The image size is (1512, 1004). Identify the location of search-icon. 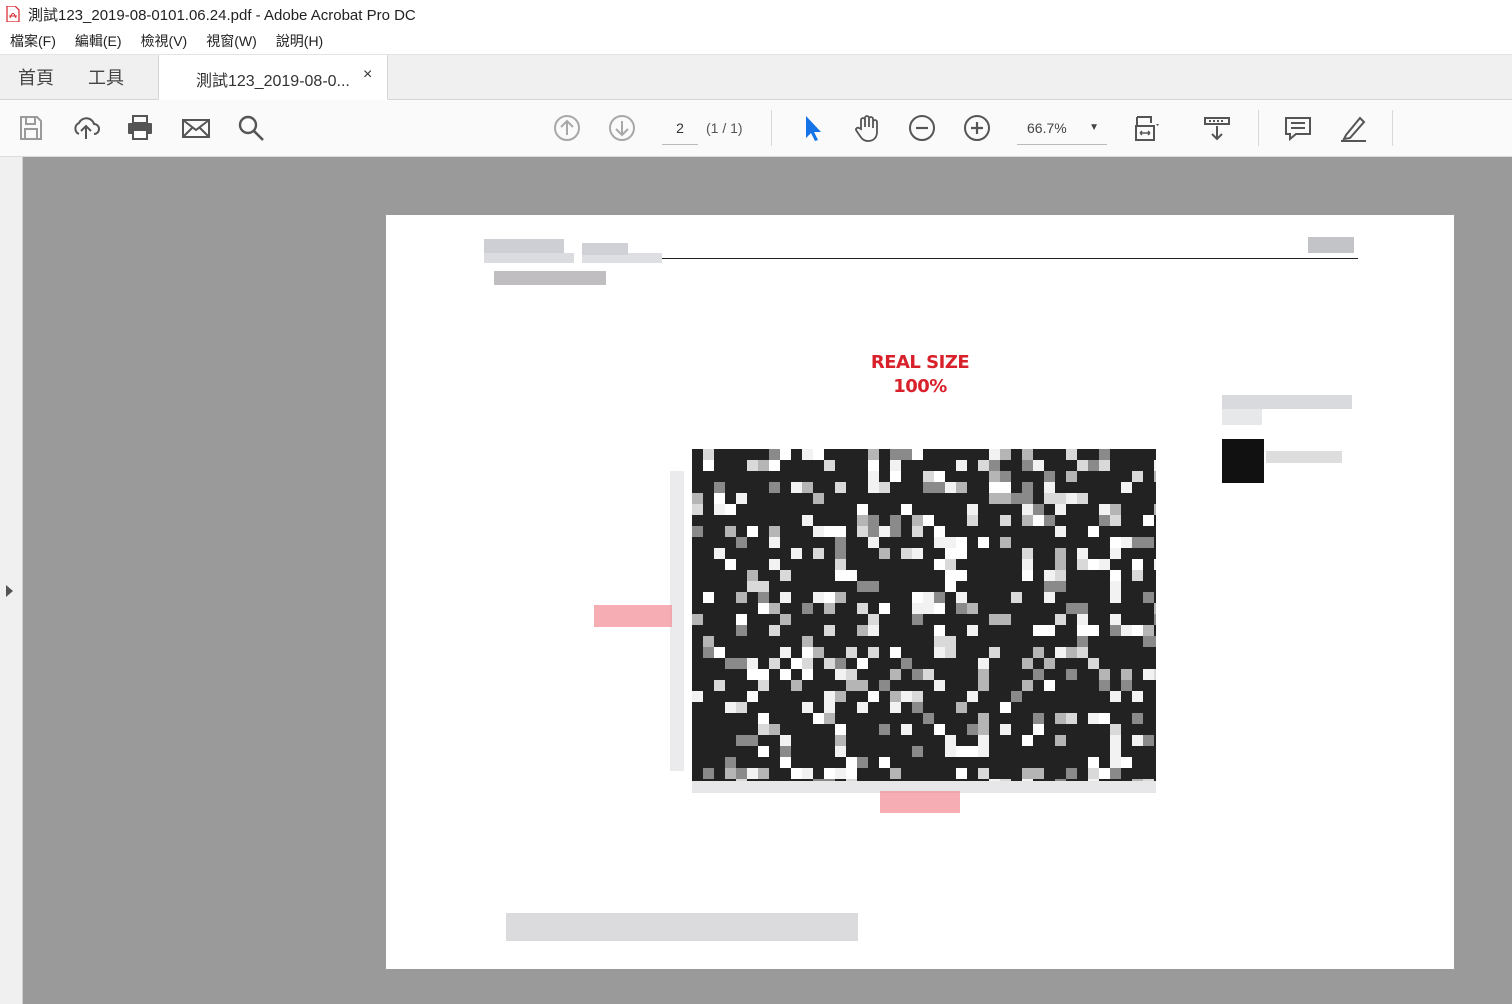
(251, 128).